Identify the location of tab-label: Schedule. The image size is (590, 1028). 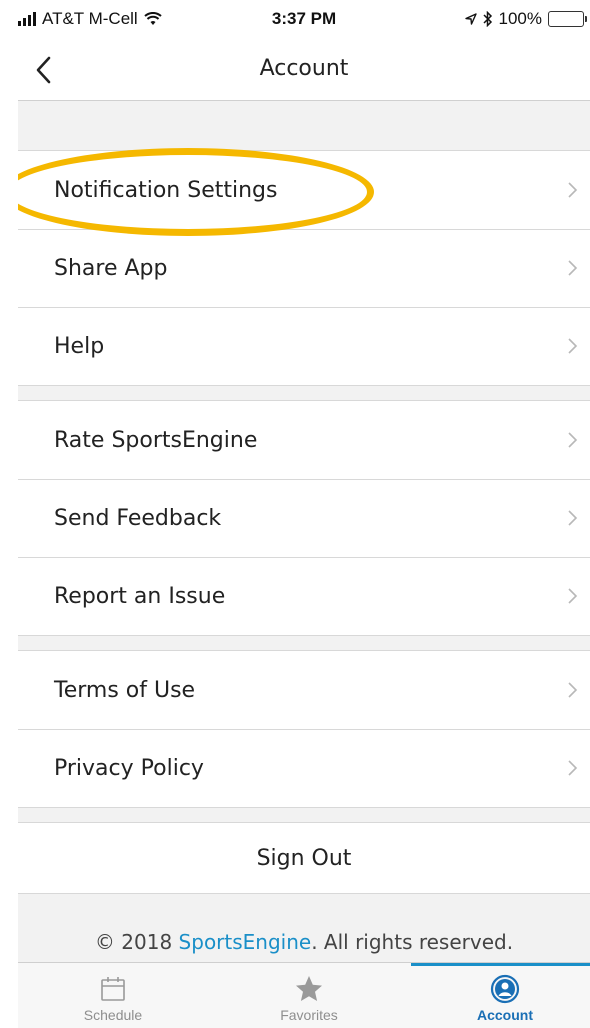
(113, 1015).